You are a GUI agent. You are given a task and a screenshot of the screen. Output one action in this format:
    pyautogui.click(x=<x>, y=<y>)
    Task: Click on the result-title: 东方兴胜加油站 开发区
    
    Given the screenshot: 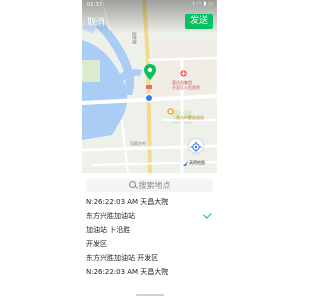 What is the action you would take?
    pyautogui.click(x=122, y=258)
    